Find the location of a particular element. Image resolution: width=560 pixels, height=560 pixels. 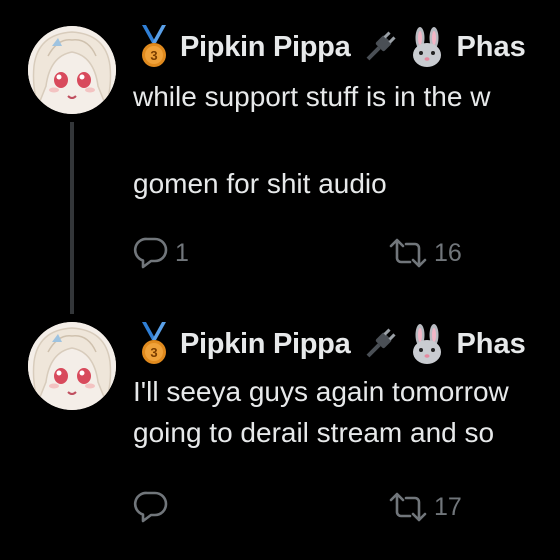

retweet-count: 16 is located at coordinates (448, 252).